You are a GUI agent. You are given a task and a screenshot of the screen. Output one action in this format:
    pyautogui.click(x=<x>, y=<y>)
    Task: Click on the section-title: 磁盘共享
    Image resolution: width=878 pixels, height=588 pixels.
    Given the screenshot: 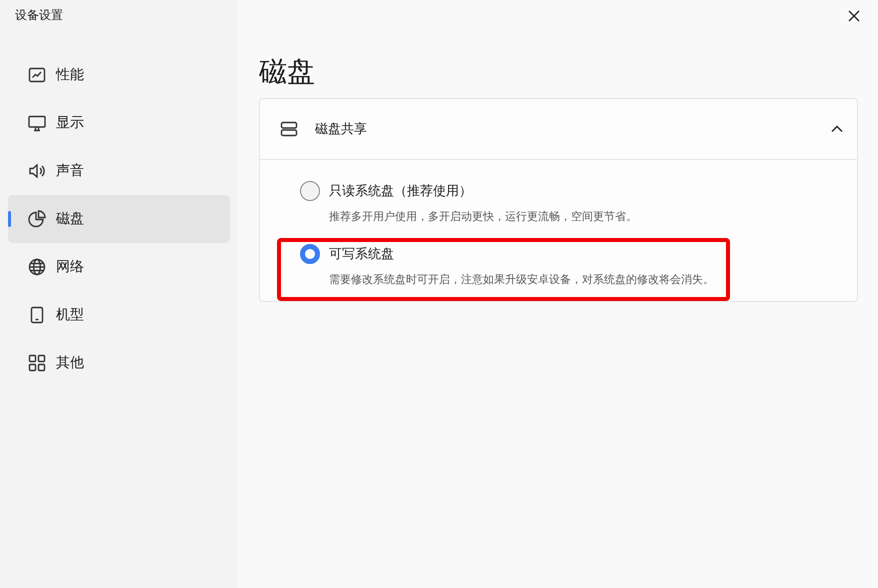 What is the action you would take?
    pyautogui.click(x=341, y=129)
    